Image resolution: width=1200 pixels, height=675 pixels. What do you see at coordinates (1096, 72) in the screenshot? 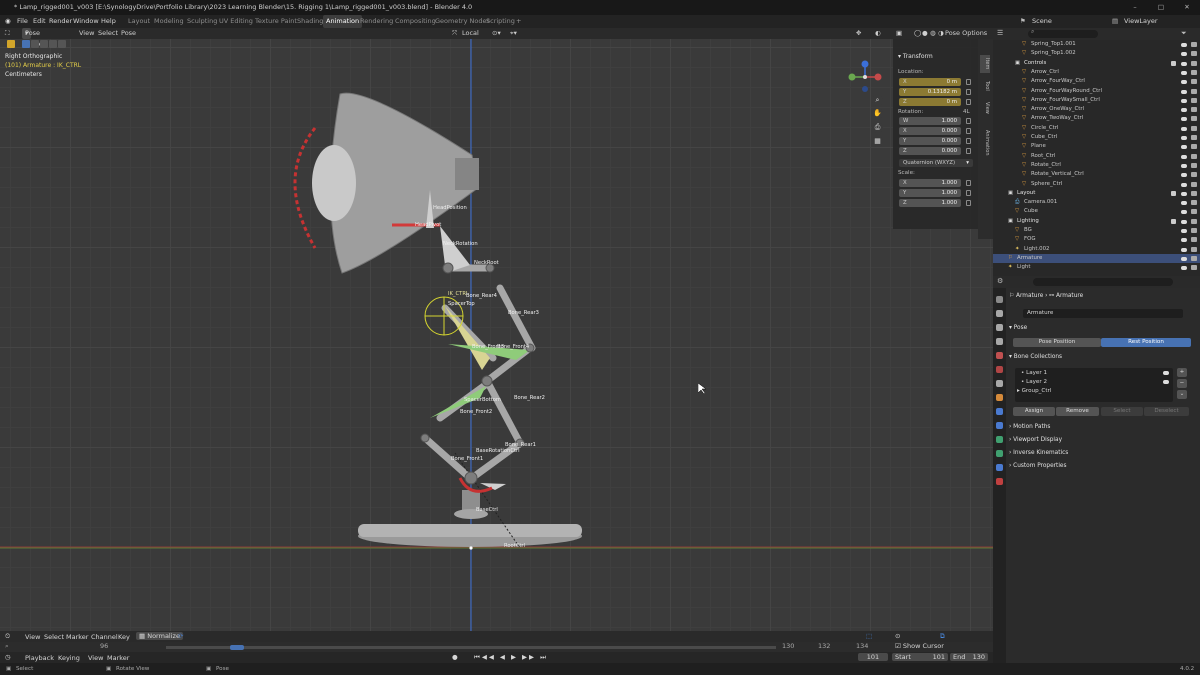
I see `outliner-row: ▽ Arrow_Ctrl` at bounding box center [1096, 72].